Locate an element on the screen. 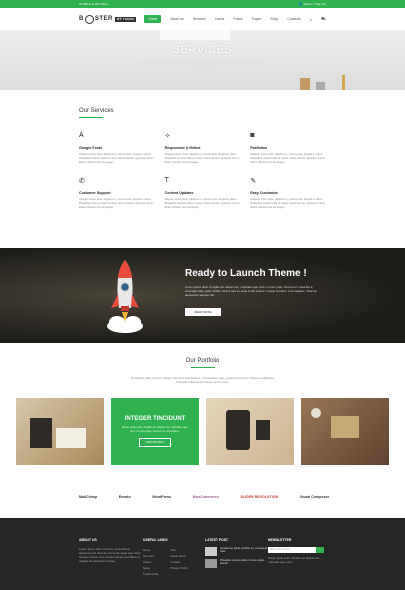  service-title: Portfolios is located at coordinates (288, 148).